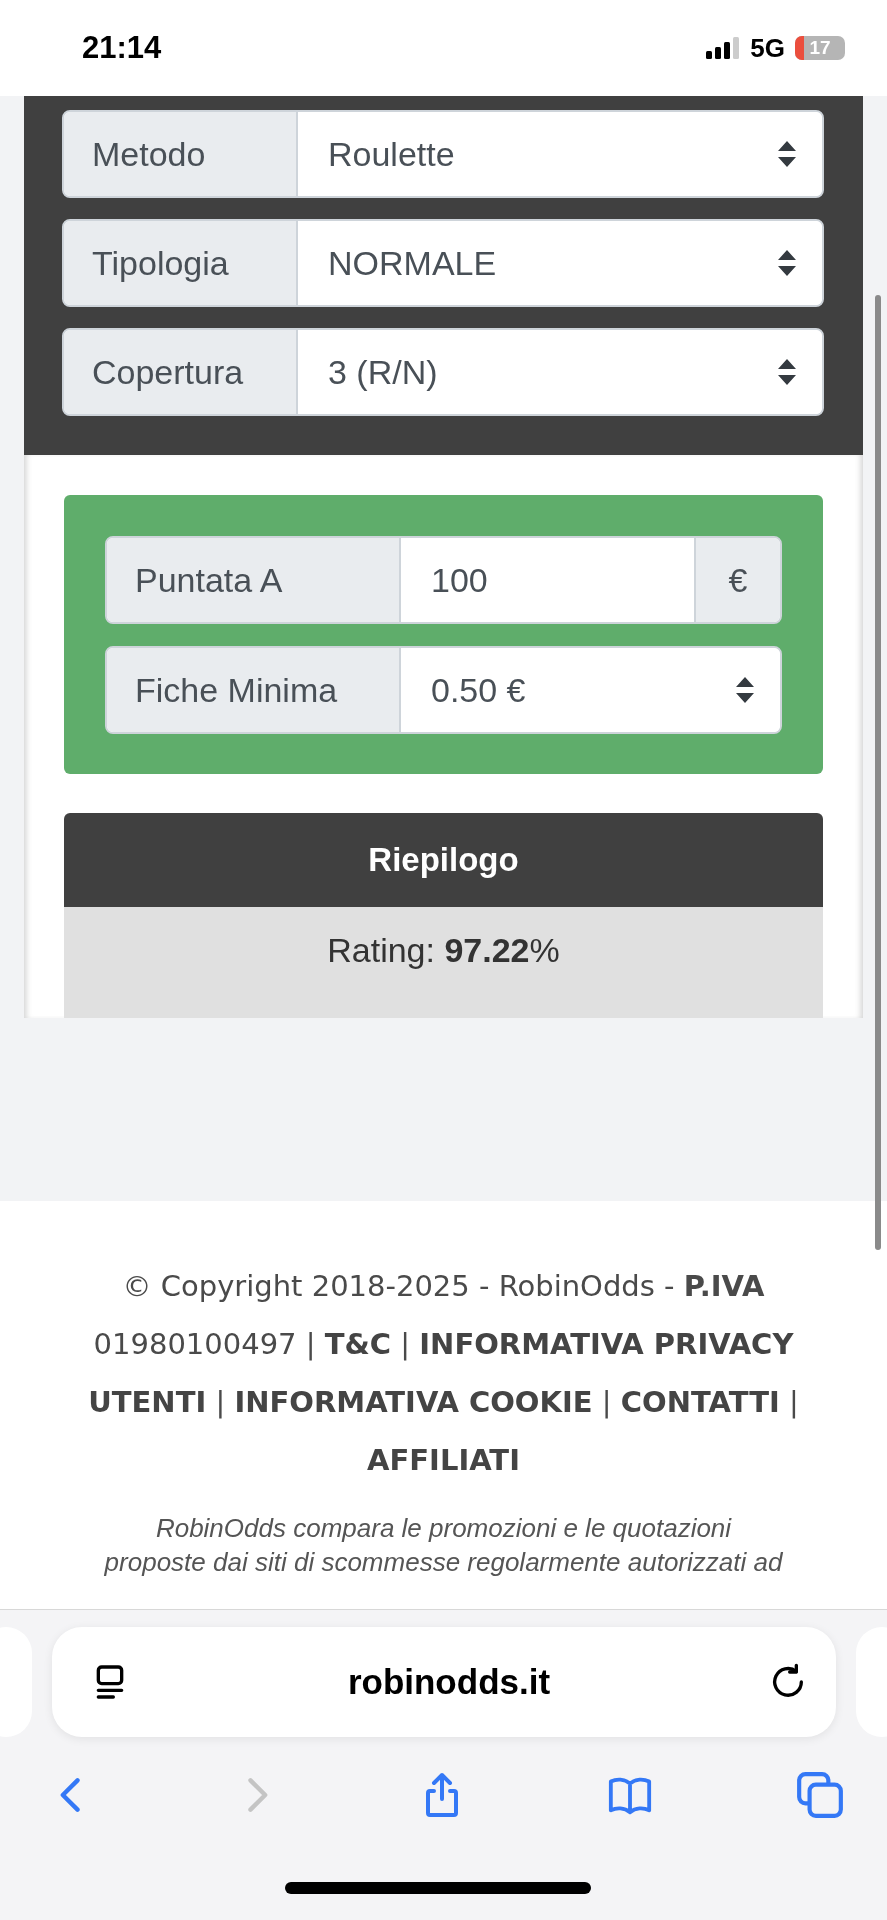 The height and width of the screenshot is (1920, 887). What do you see at coordinates (820, 1795) in the screenshot?
I see `tabs-icon` at bounding box center [820, 1795].